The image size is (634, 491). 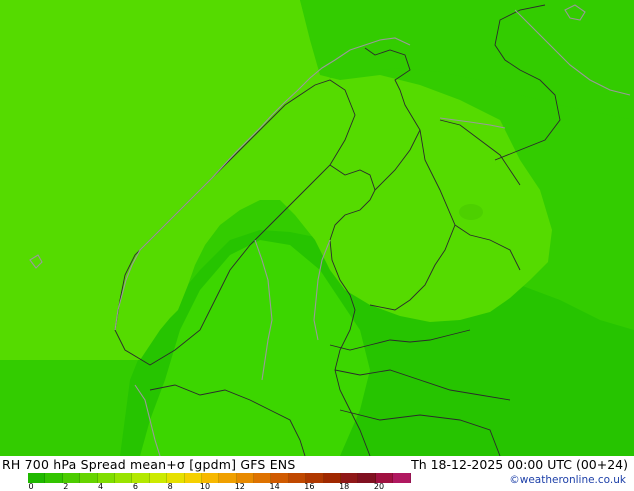 I want to click on map-title: RH 700 hPa Spread mean+σ [gpdm] GFS ENS, so click(x=149, y=464).